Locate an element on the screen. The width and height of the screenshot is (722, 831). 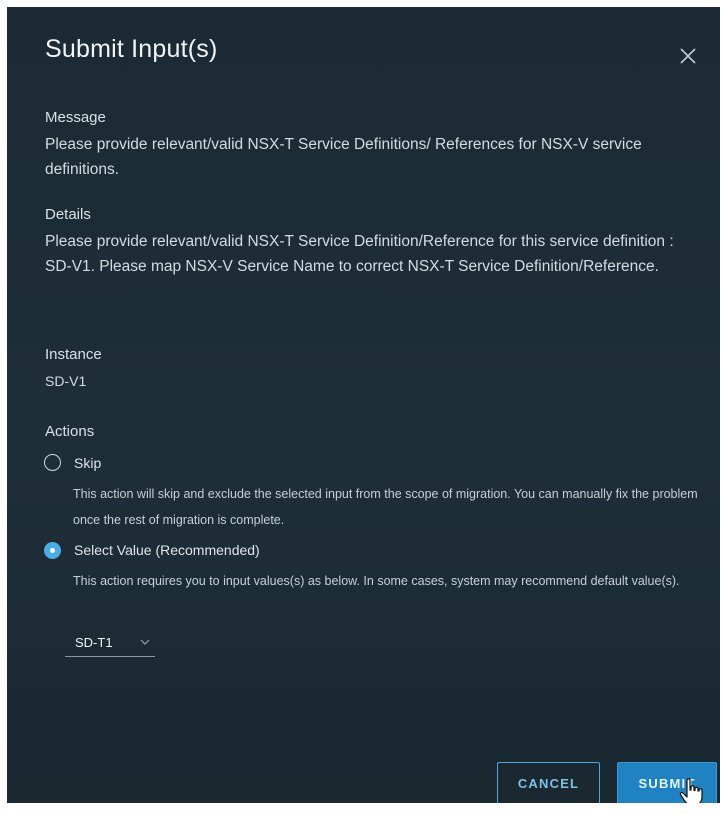
submit-button: SUBMIT is located at coordinates (667, 782).